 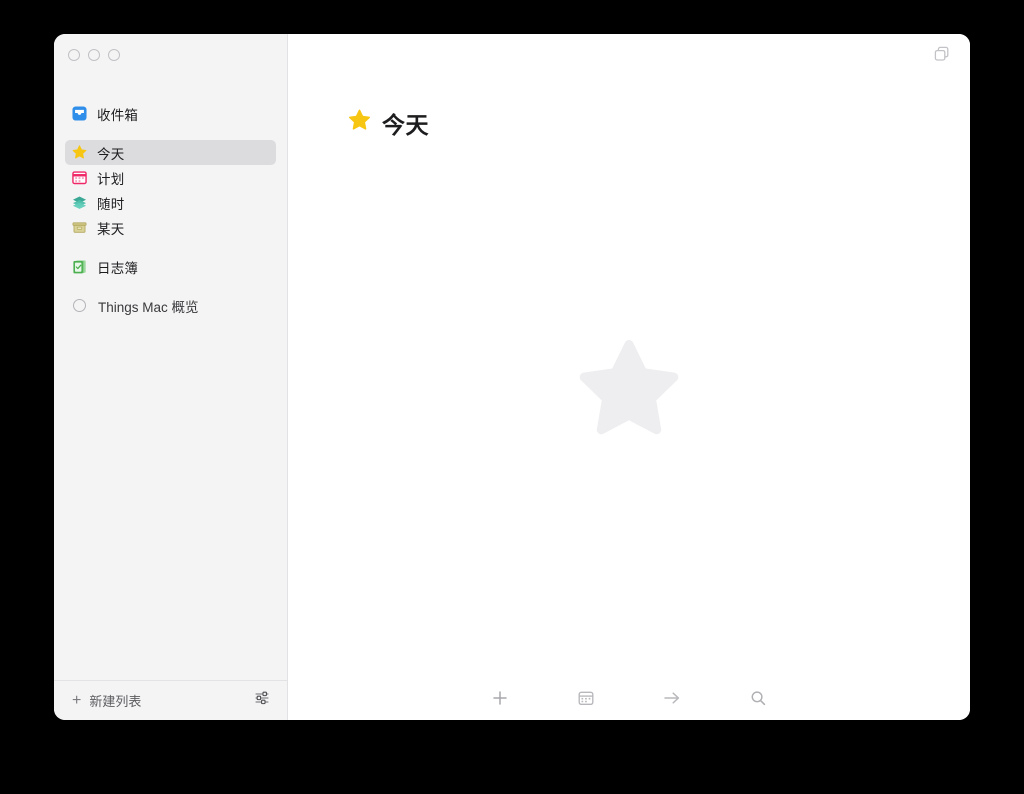 What do you see at coordinates (111, 154) in the screenshot?
I see `sidebar-item-label: 今天` at bounding box center [111, 154].